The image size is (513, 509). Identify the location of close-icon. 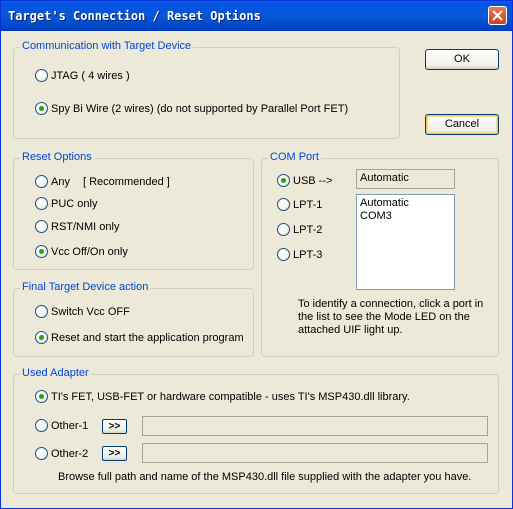
(497, 15).